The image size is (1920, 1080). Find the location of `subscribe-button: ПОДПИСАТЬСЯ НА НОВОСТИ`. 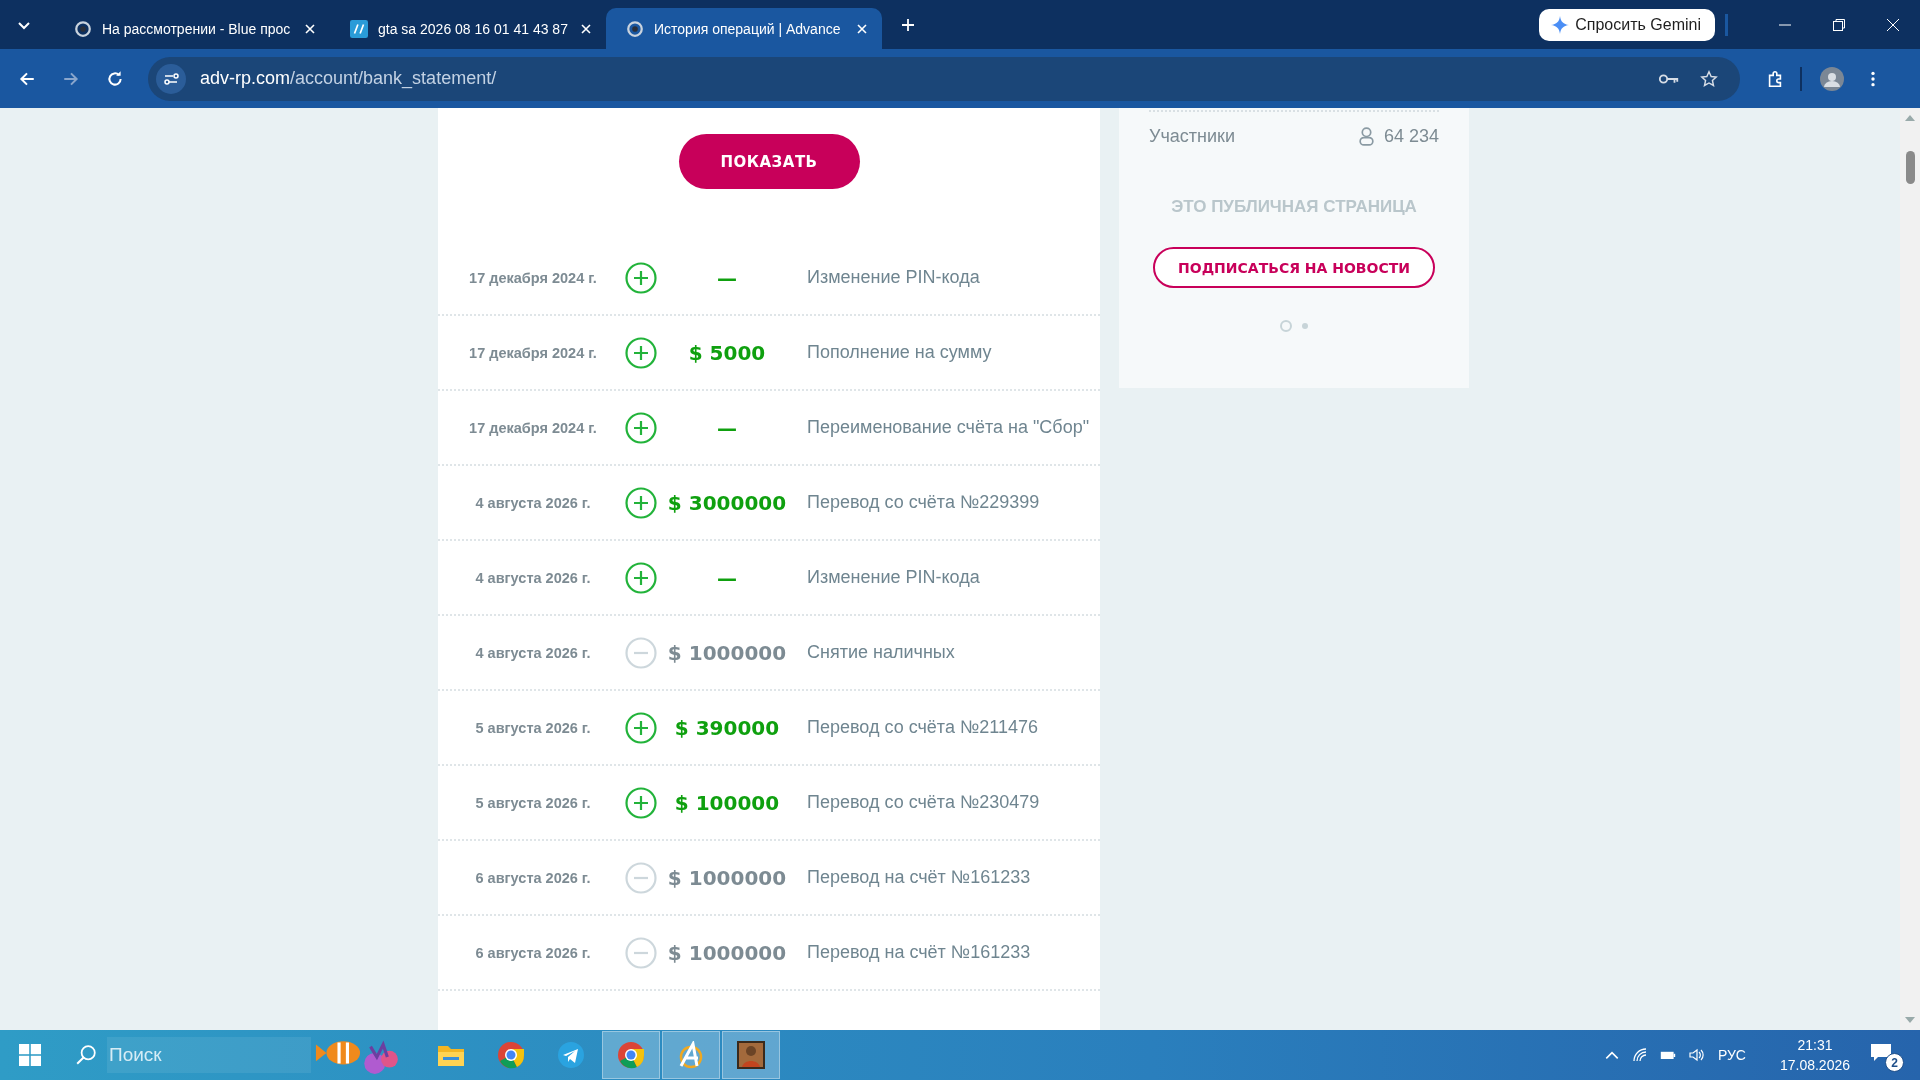

subscribe-button: ПОДПИСАТЬСЯ НА НОВОСТИ is located at coordinates (1294, 267).